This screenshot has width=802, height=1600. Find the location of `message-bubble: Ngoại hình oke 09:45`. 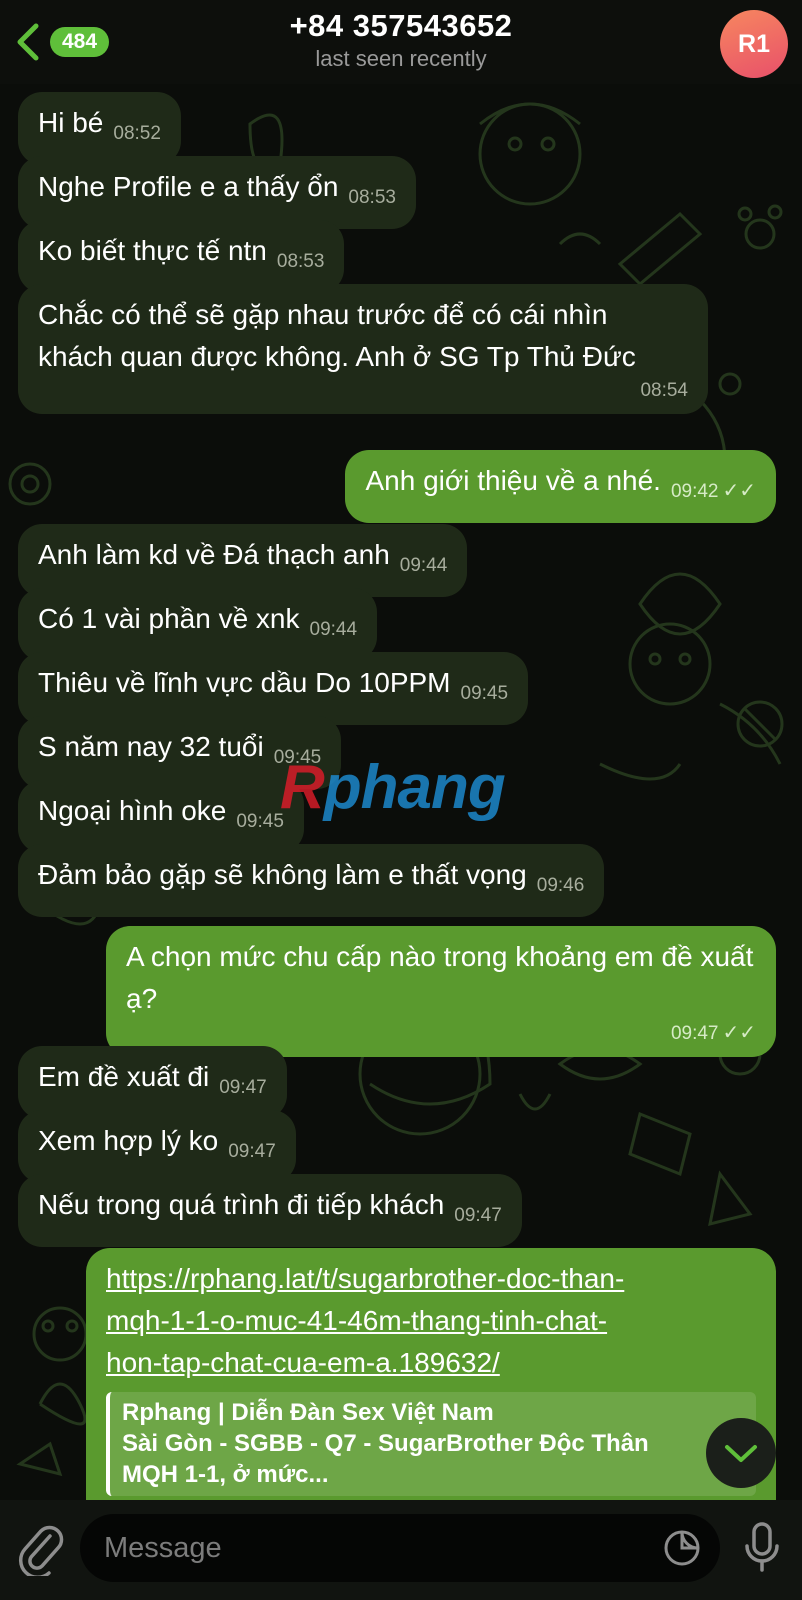

message-bubble: Ngoại hình oke 09:45 is located at coordinates (161, 816).